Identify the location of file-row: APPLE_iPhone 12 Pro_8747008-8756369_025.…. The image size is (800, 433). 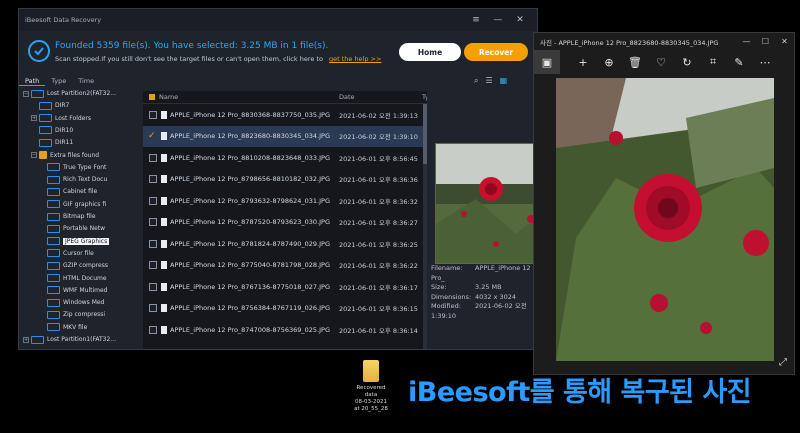
(285, 329).